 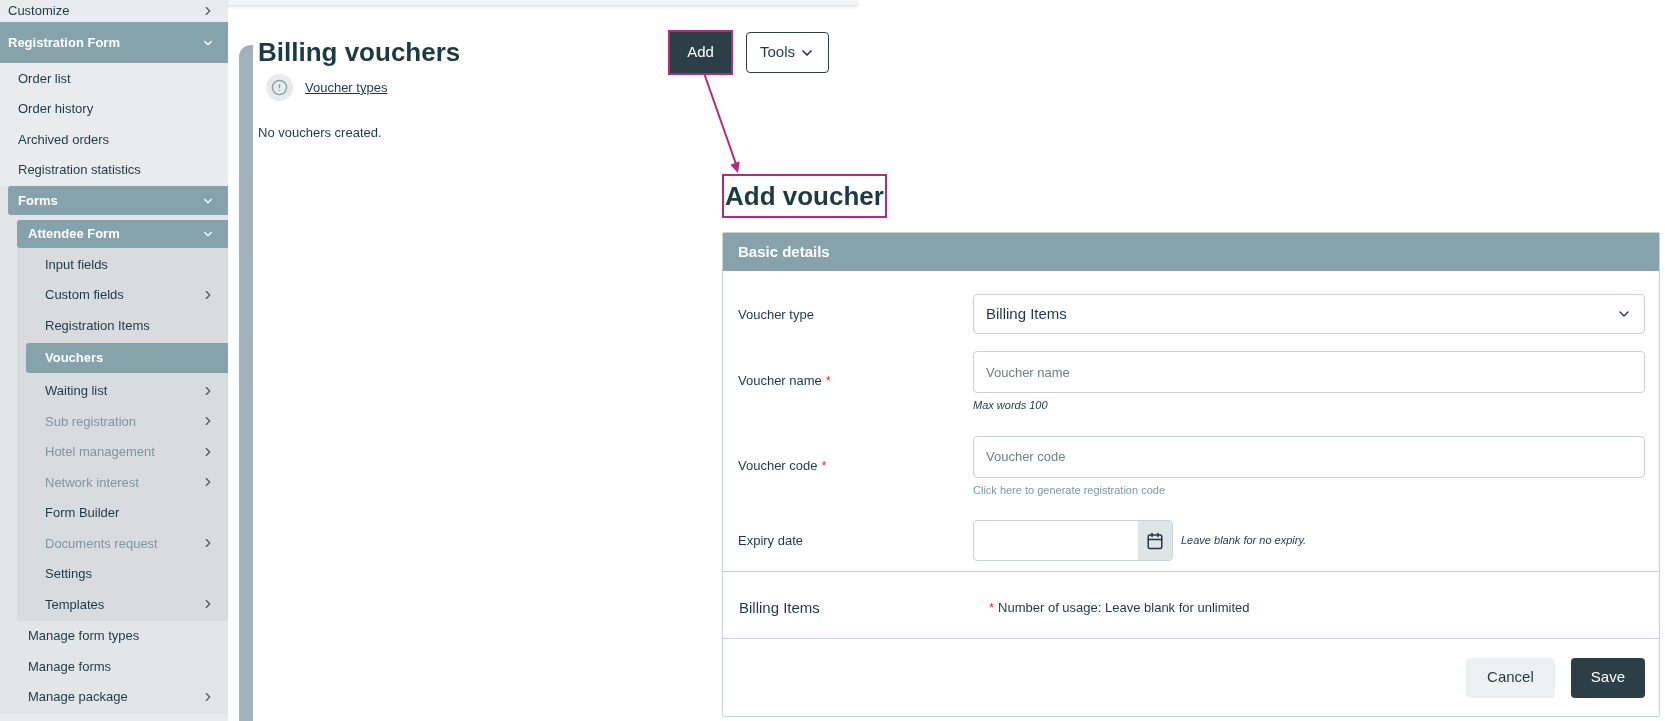 What do you see at coordinates (804, 196) in the screenshot?
I see `form-title: Add voucher` at bounding box center [804, 196].